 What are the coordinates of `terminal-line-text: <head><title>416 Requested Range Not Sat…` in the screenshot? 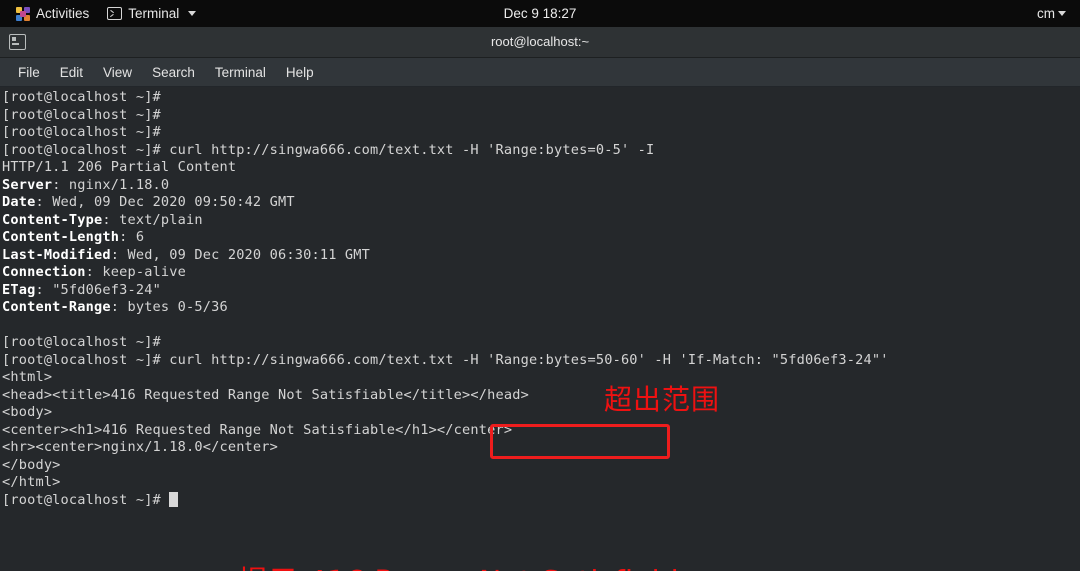 It's located at (265, 394).